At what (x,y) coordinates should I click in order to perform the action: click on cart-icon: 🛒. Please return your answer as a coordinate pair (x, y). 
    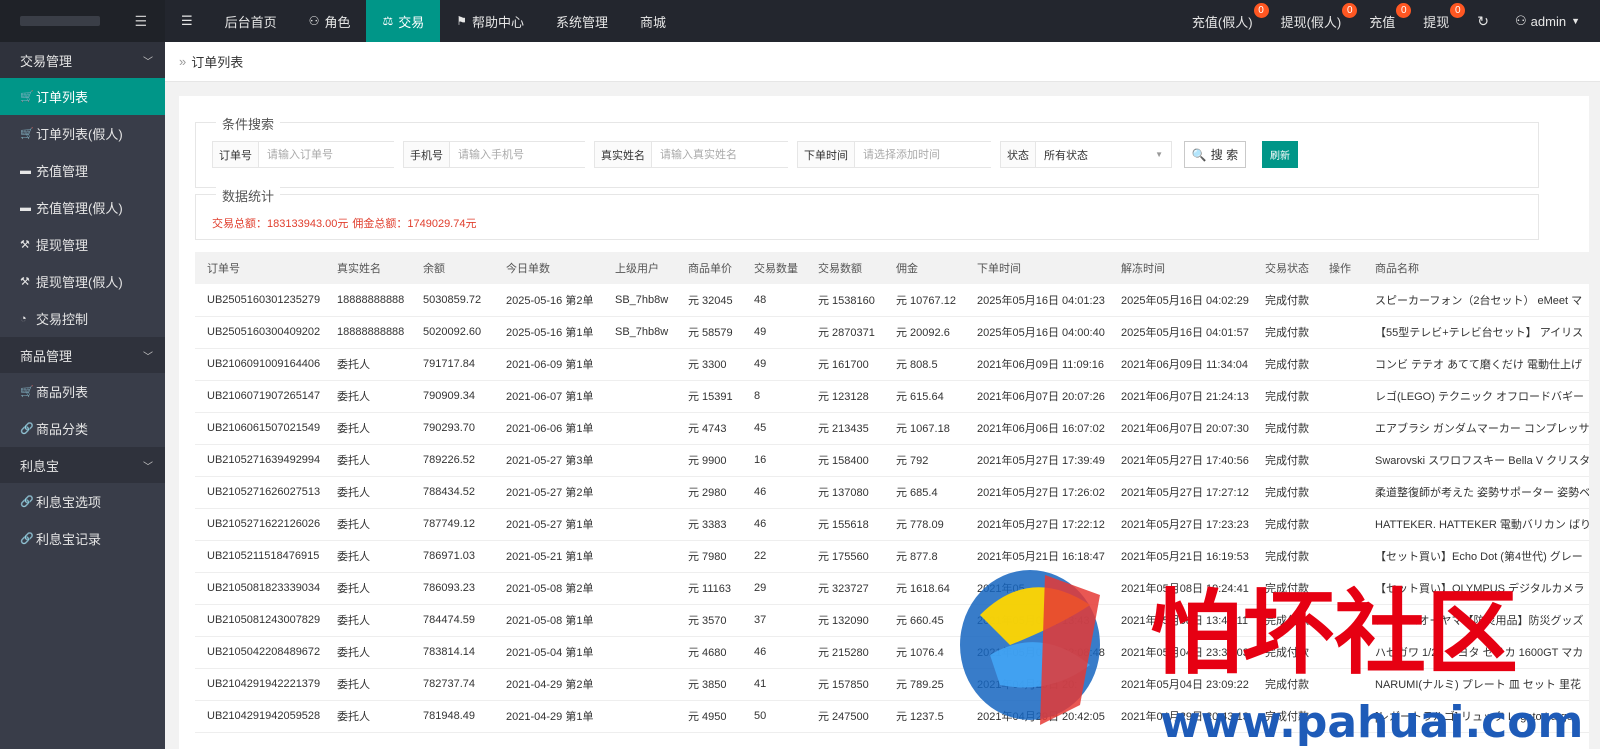
    Looking at the image, I should click on (27, 392).